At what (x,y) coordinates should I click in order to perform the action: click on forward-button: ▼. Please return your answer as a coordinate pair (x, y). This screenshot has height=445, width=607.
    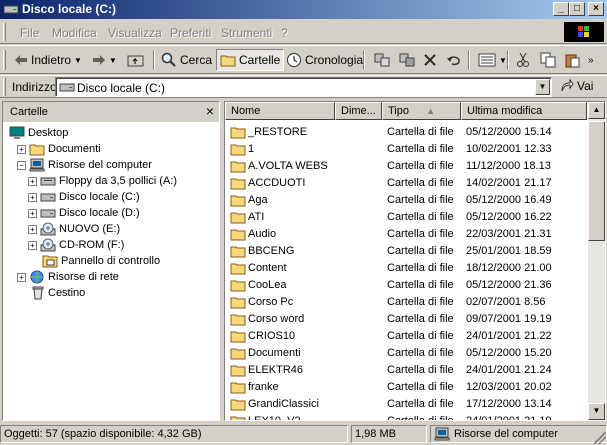
    Looking at the image, I should click on (104, 60).